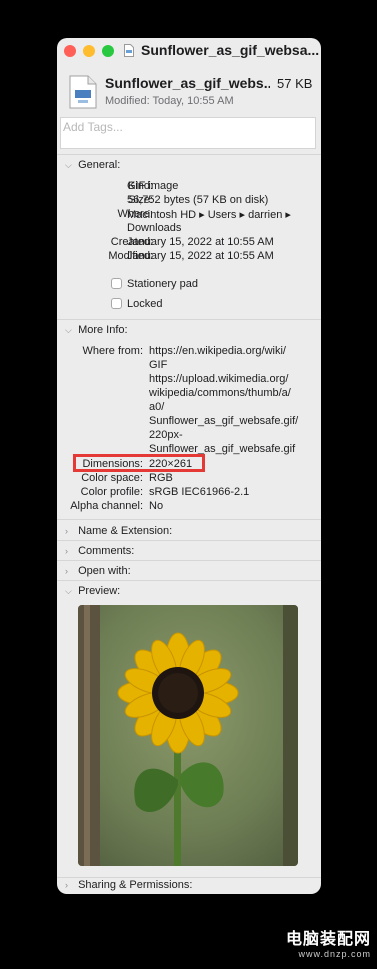 This screenshot has width=377, height=969. I want to click on color-profile-label: Color profile:, so click(111, 492).